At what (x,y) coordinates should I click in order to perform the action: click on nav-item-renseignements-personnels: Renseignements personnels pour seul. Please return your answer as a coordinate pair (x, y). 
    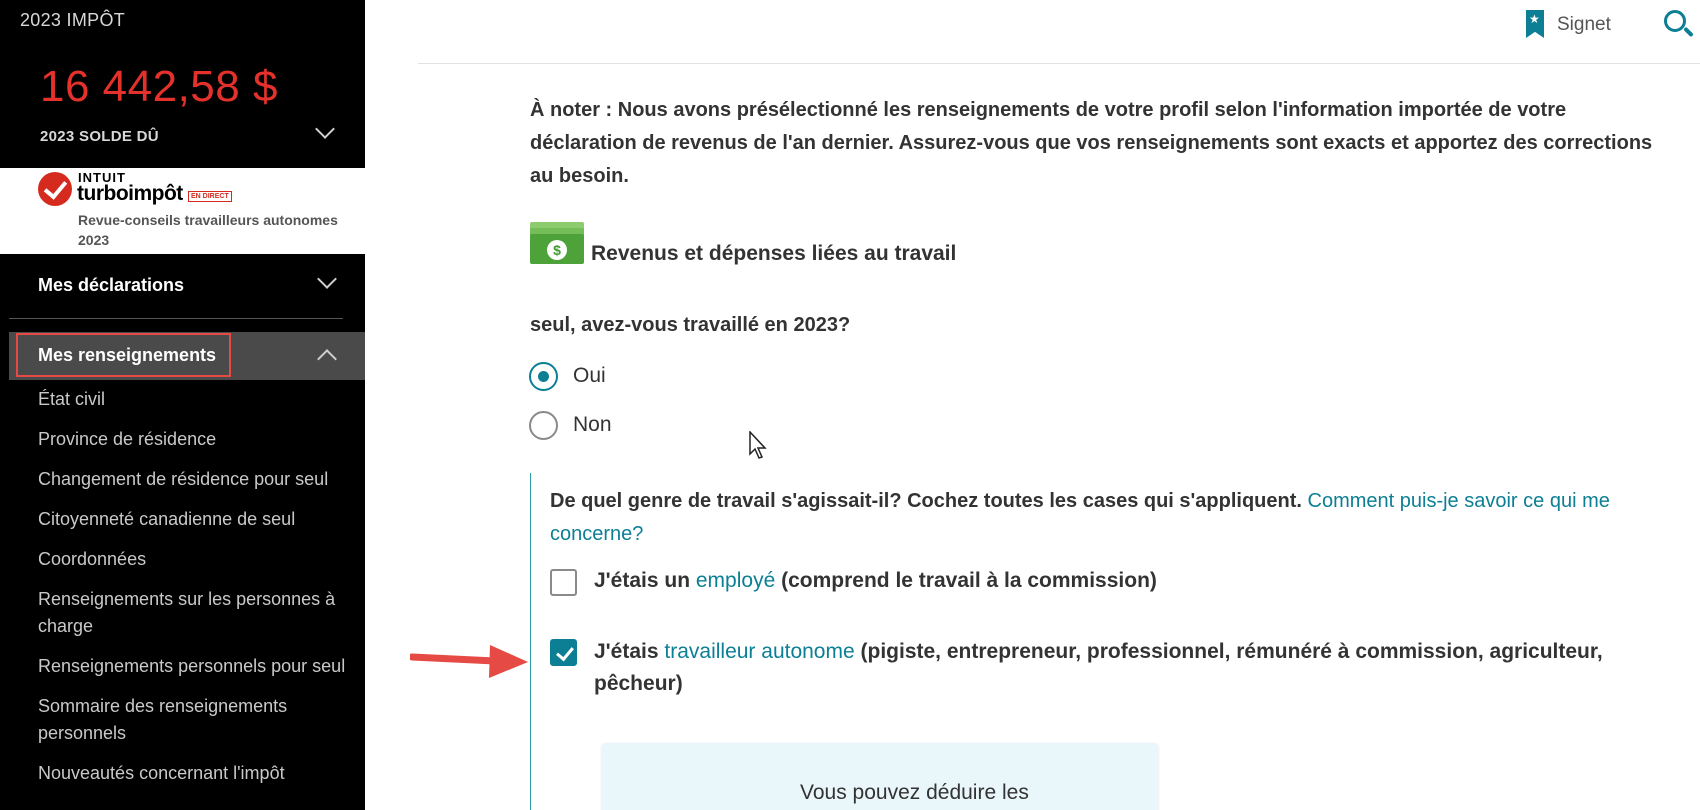
    Looking at the image, I should click on (198, 666).